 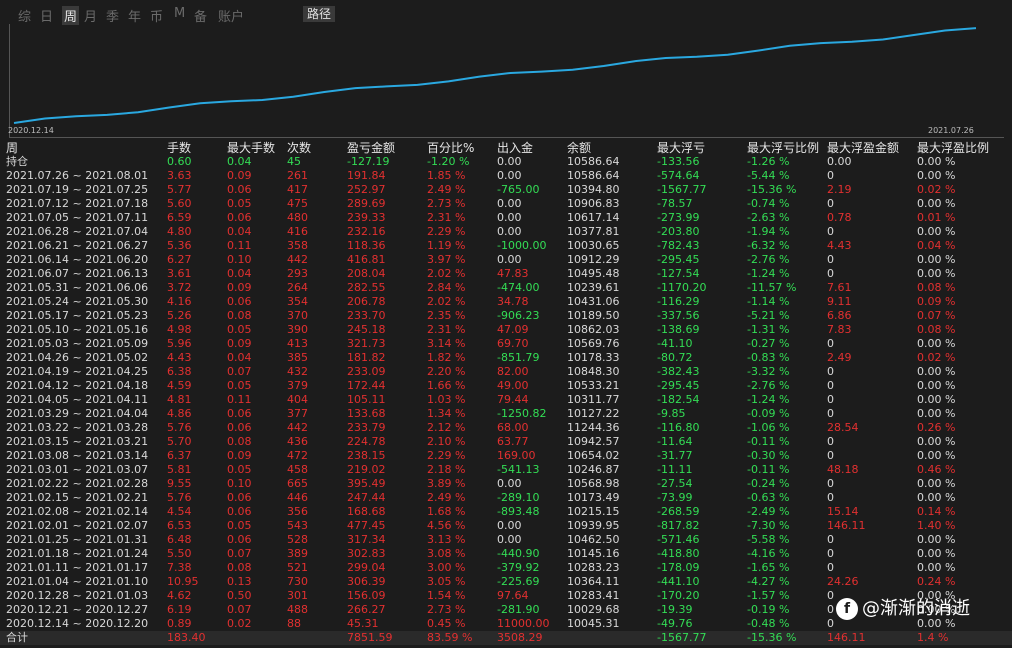 What do you see at coordinates (366, 315) in the screenshot?
I see `cell-col-4: 233.70` at bounding box center [366, 315].